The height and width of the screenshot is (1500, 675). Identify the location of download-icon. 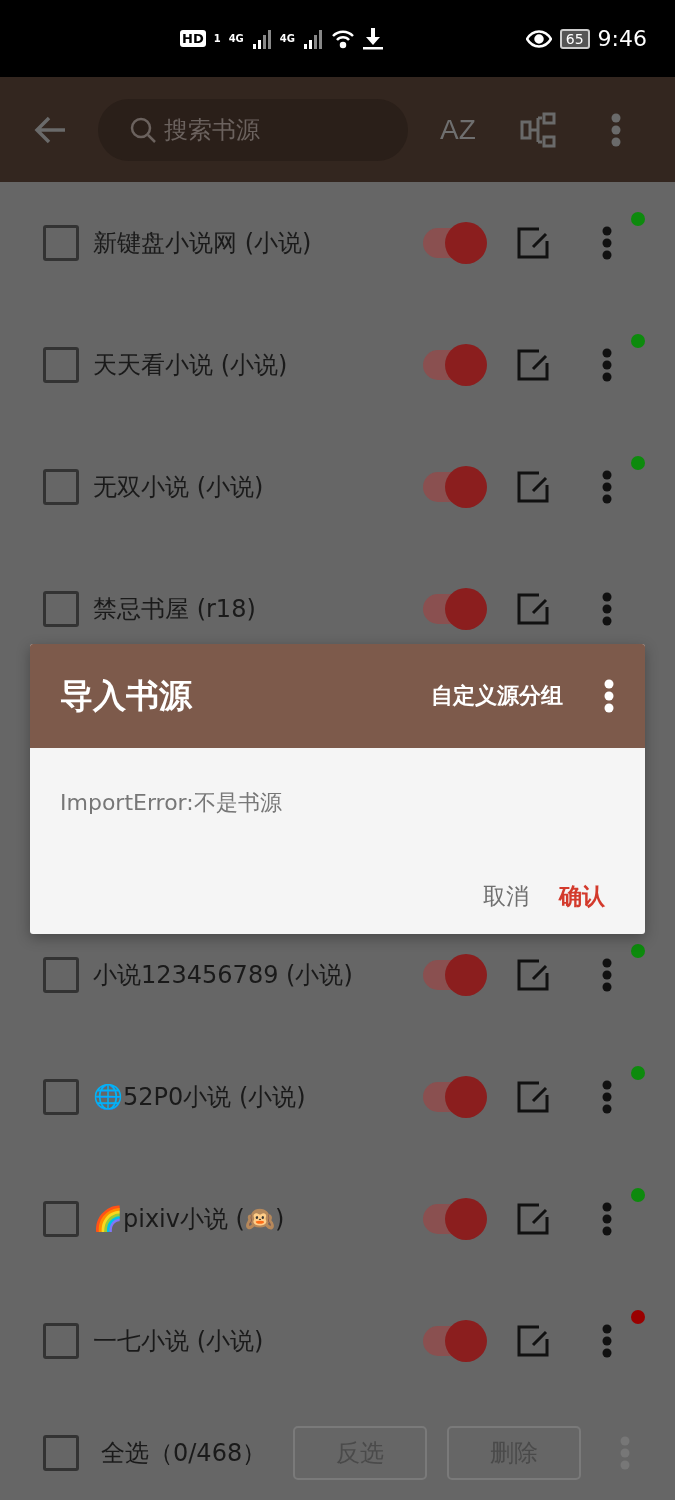
(373, 38).